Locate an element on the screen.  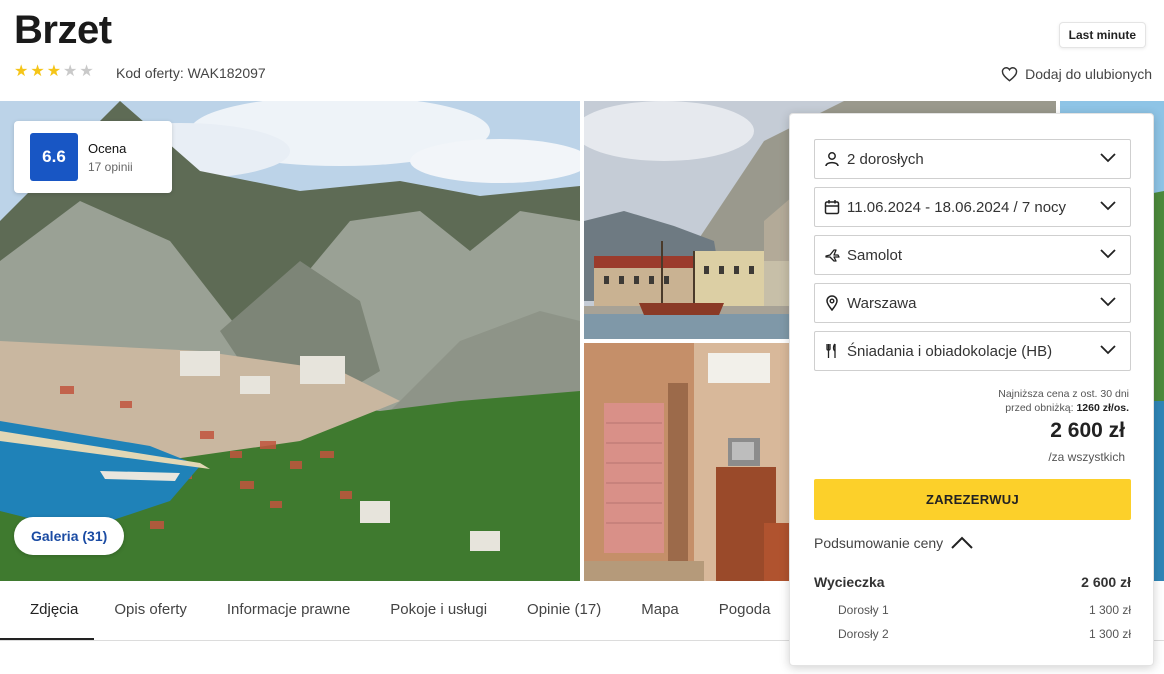
hotel-title: Brzet is located at coordinates (63, 30).